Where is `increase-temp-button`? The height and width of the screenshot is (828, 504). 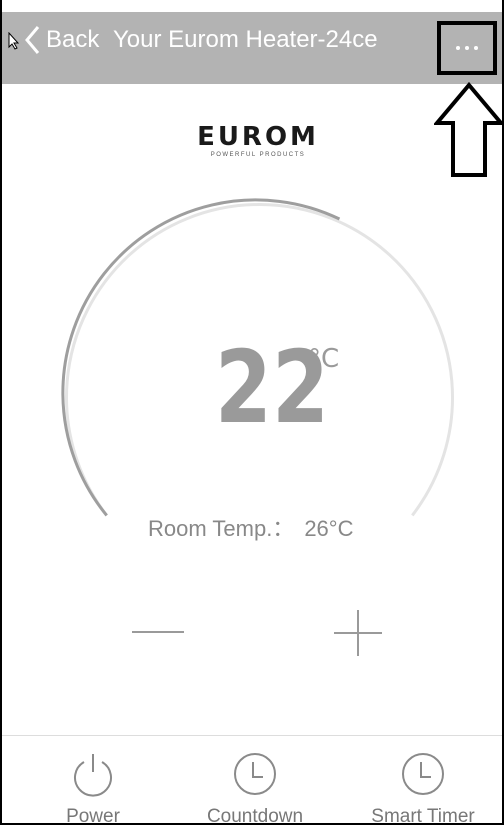
increase-temp-button is located at coordinates (358, 633).